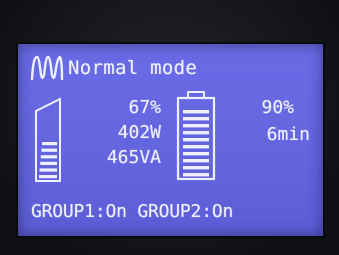  I want to click on output-group-status: GROUP1:On GROUP2:On, so click(132, 211).